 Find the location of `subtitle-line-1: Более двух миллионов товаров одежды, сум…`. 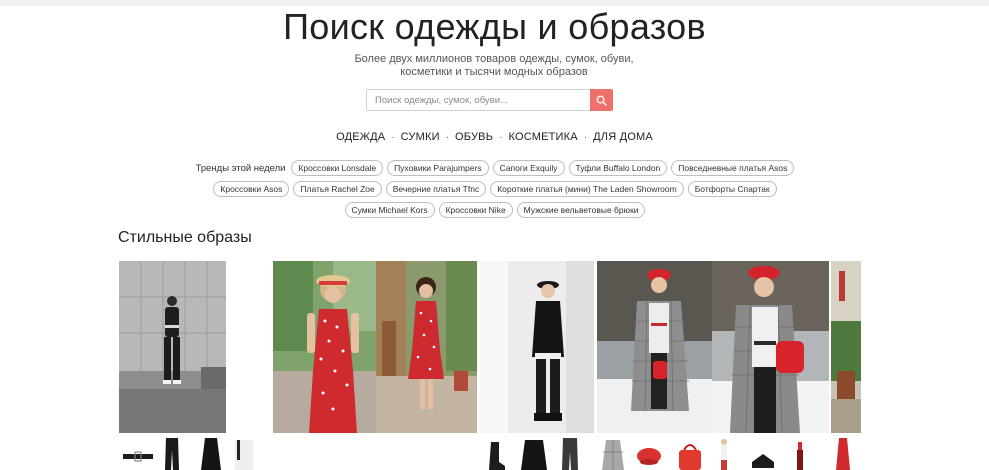

subtitle-line-1: Более двух миллионов товаров одежды, сум… is located at coordinates (494, 59).